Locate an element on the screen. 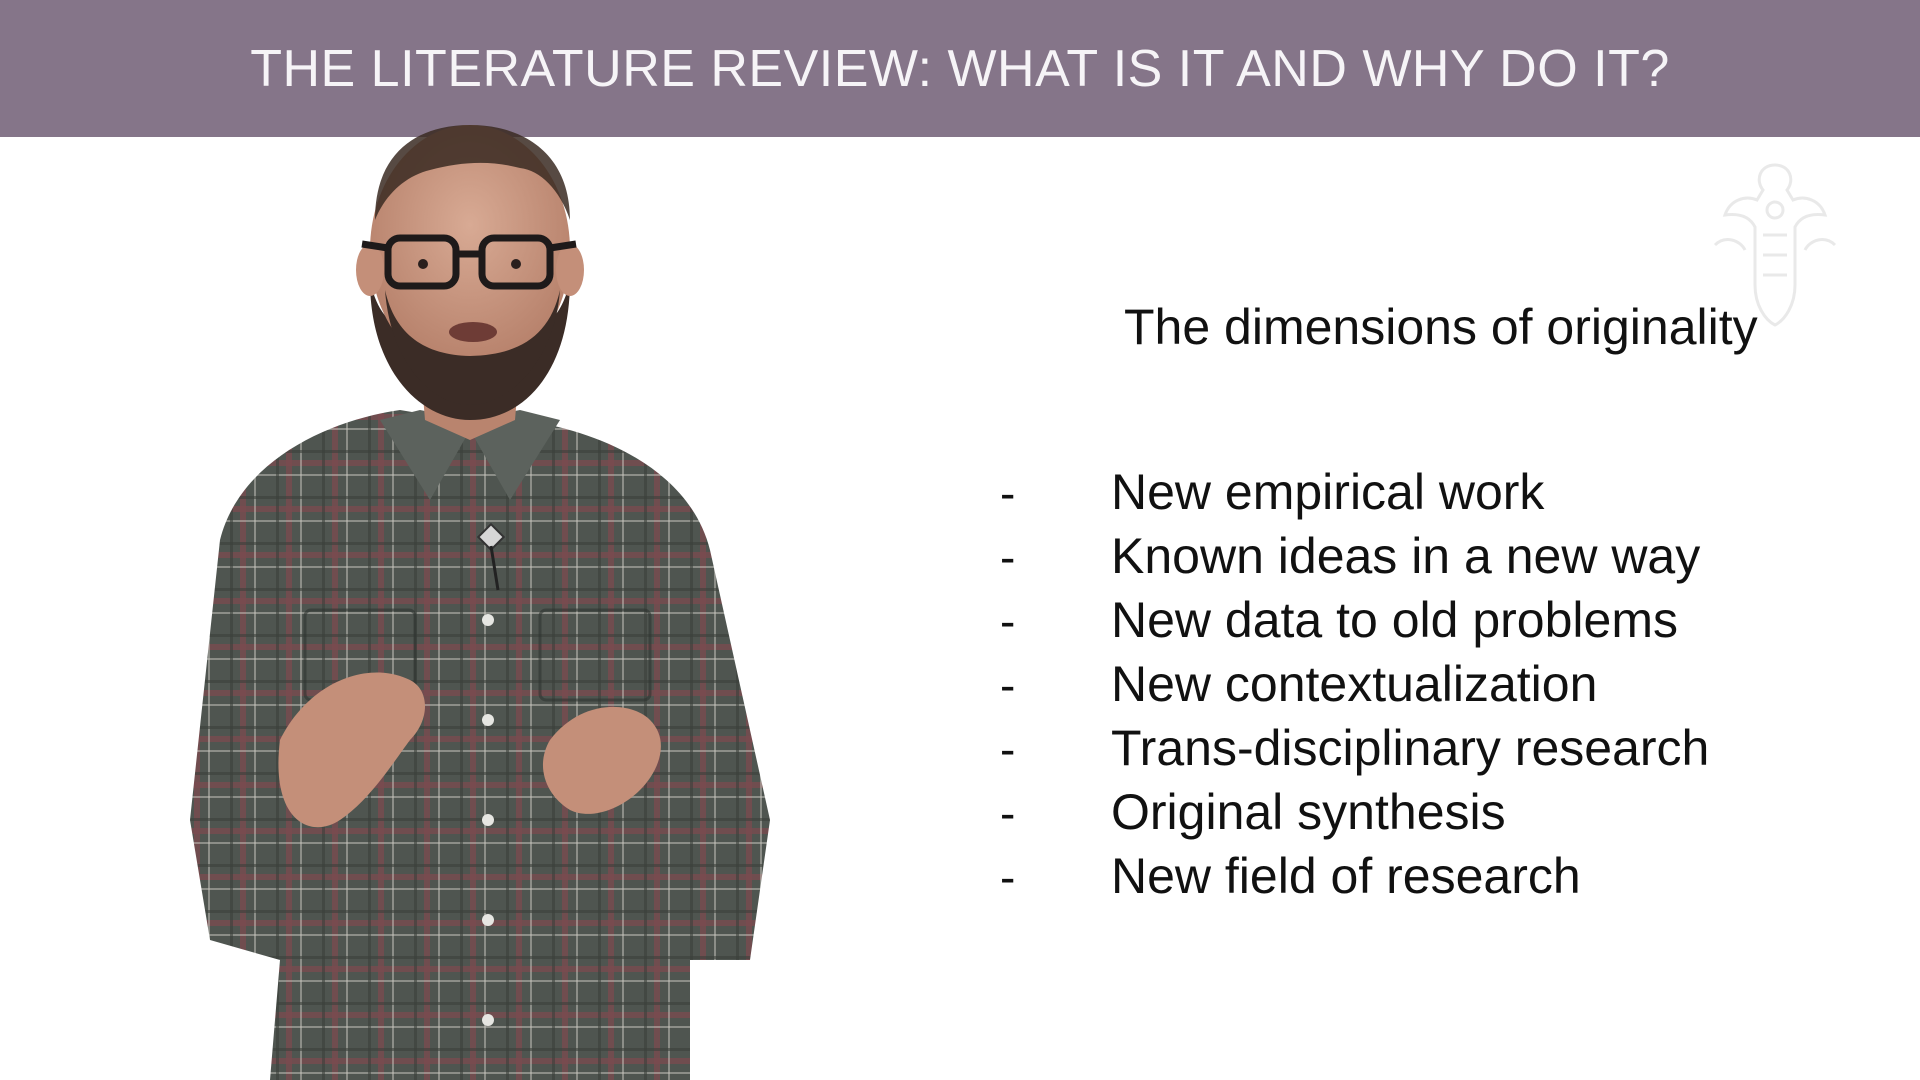 The width and height of the screenshot is (1920, 1080). slide-subtitle: The dimensions of originality is located at coordinates (1441, 327).